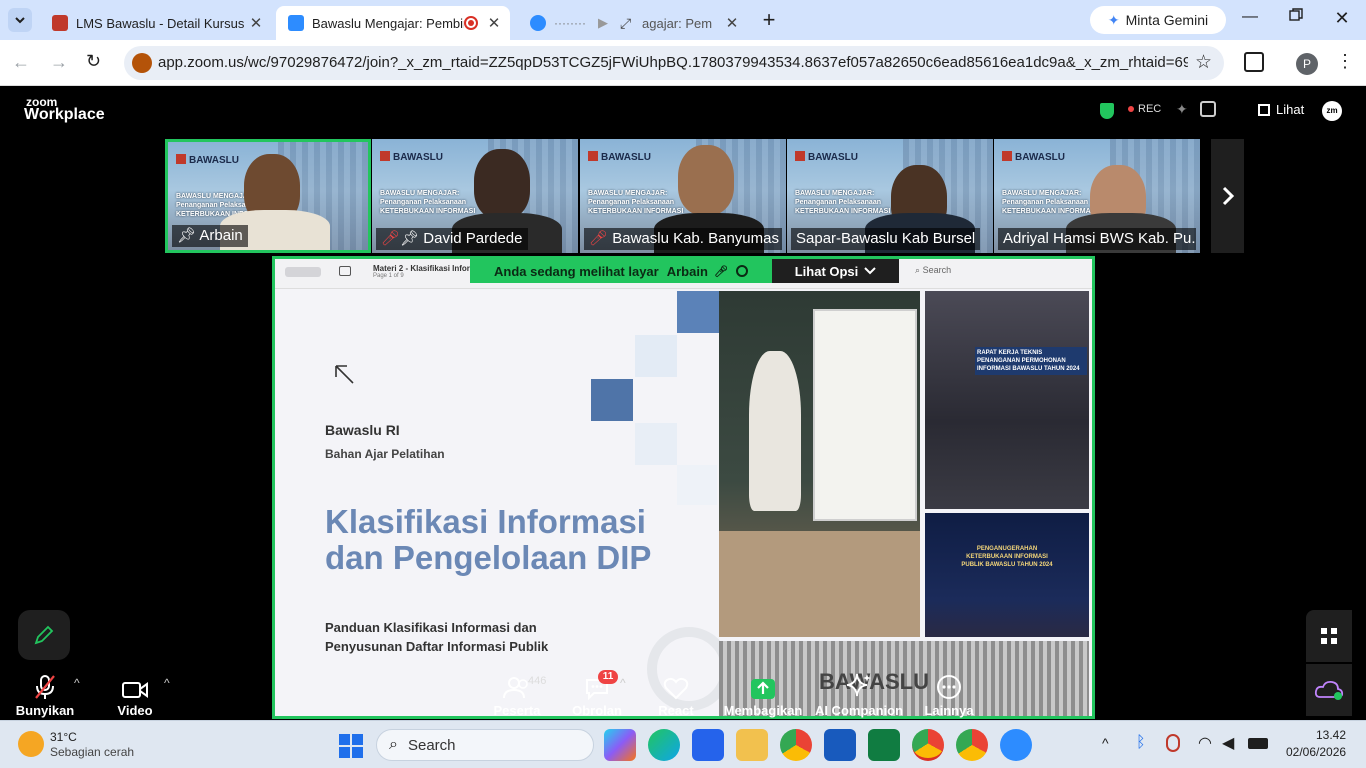 Image resolution: width=1366 pixels, height=768 pixels. Describe the element at coordinates (620, 745) in the screenshot. I see `copilot-icon` at that location.